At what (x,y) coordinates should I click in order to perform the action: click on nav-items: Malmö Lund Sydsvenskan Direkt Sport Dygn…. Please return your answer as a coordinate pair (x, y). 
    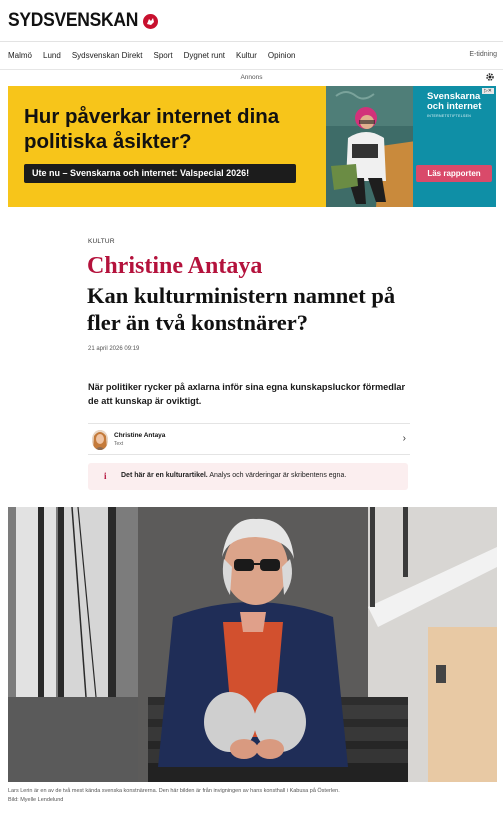
    Looking at the image, I should click on (151, 55).